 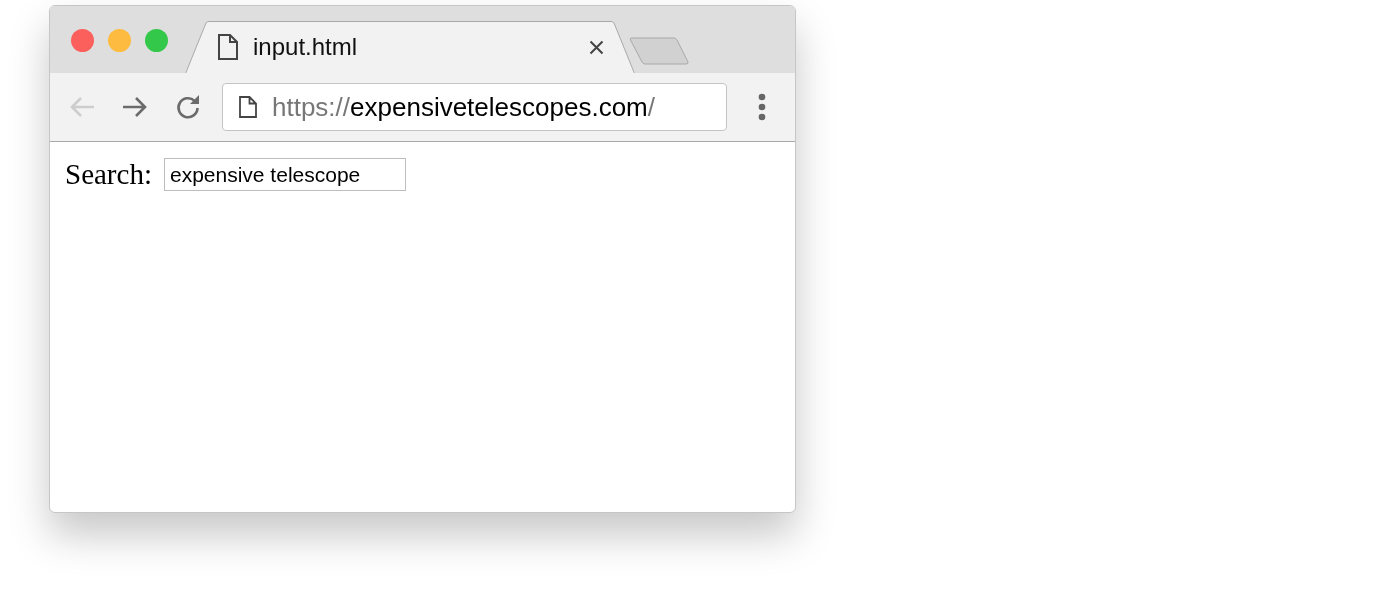 I want to click on search-label: Search:, so click(x=108, y=174).